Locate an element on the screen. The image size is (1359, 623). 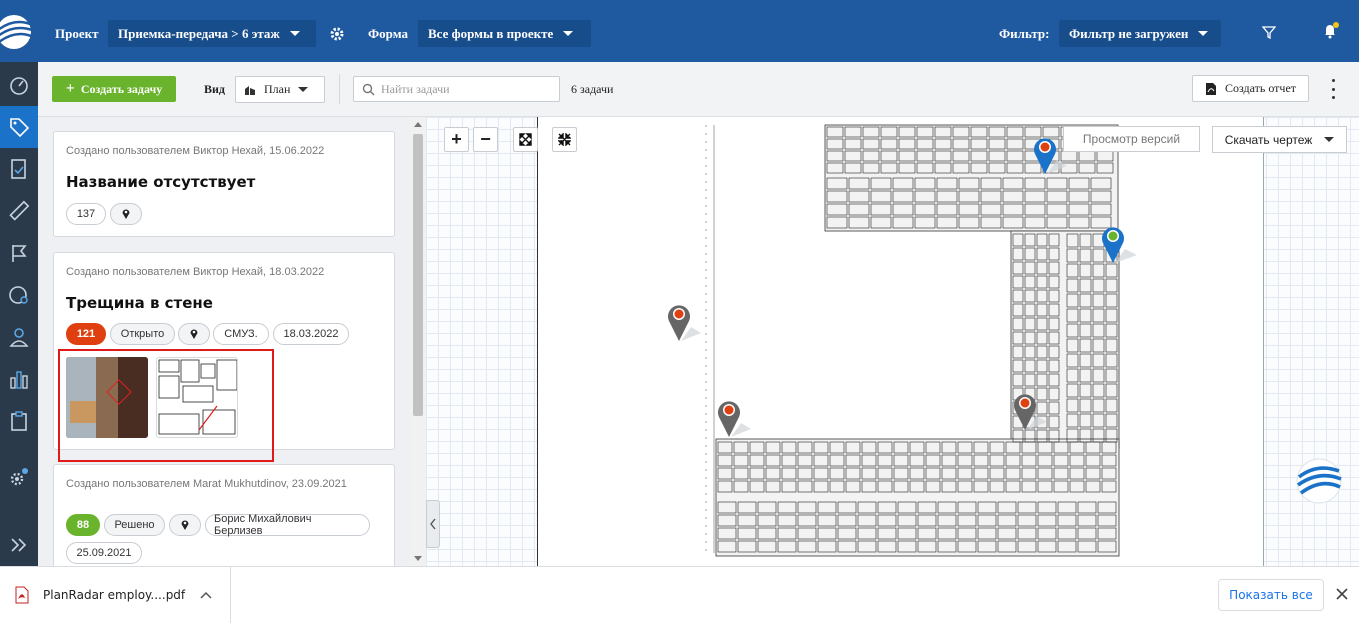
bar-chart-icon is located at coordinates (19, 380).